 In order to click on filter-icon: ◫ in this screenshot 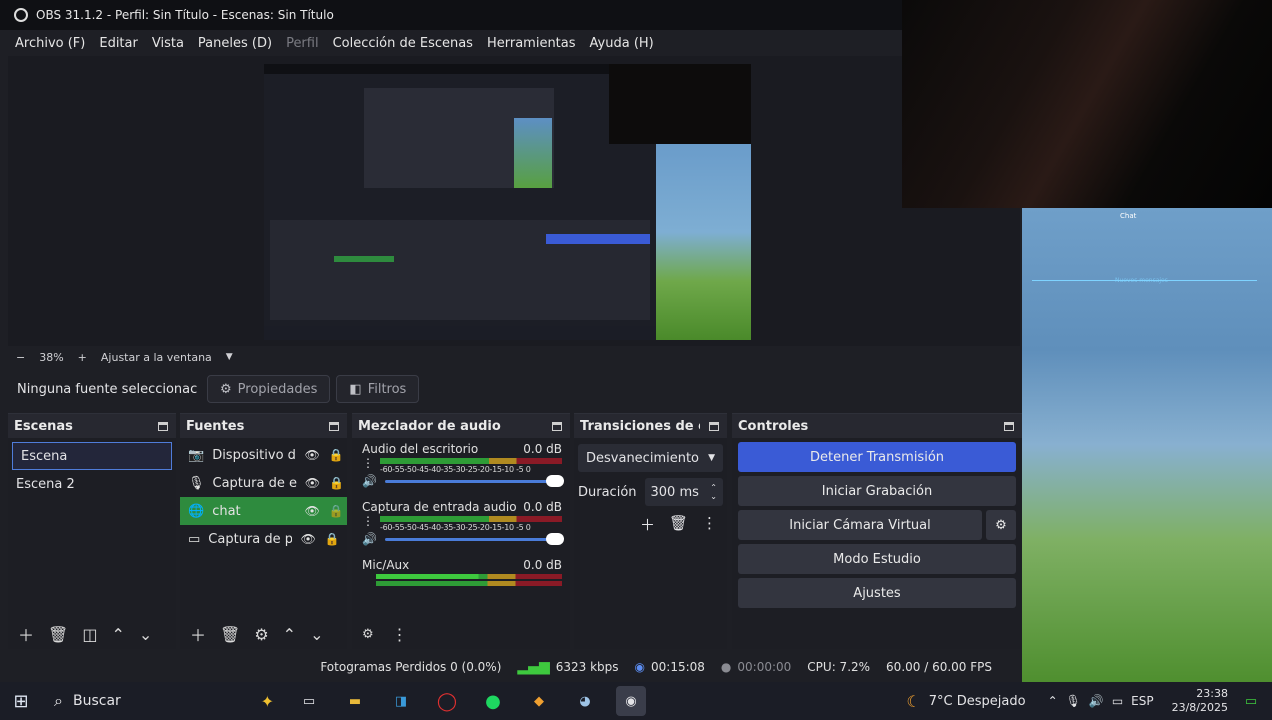, I will do `click(89, 634)`.